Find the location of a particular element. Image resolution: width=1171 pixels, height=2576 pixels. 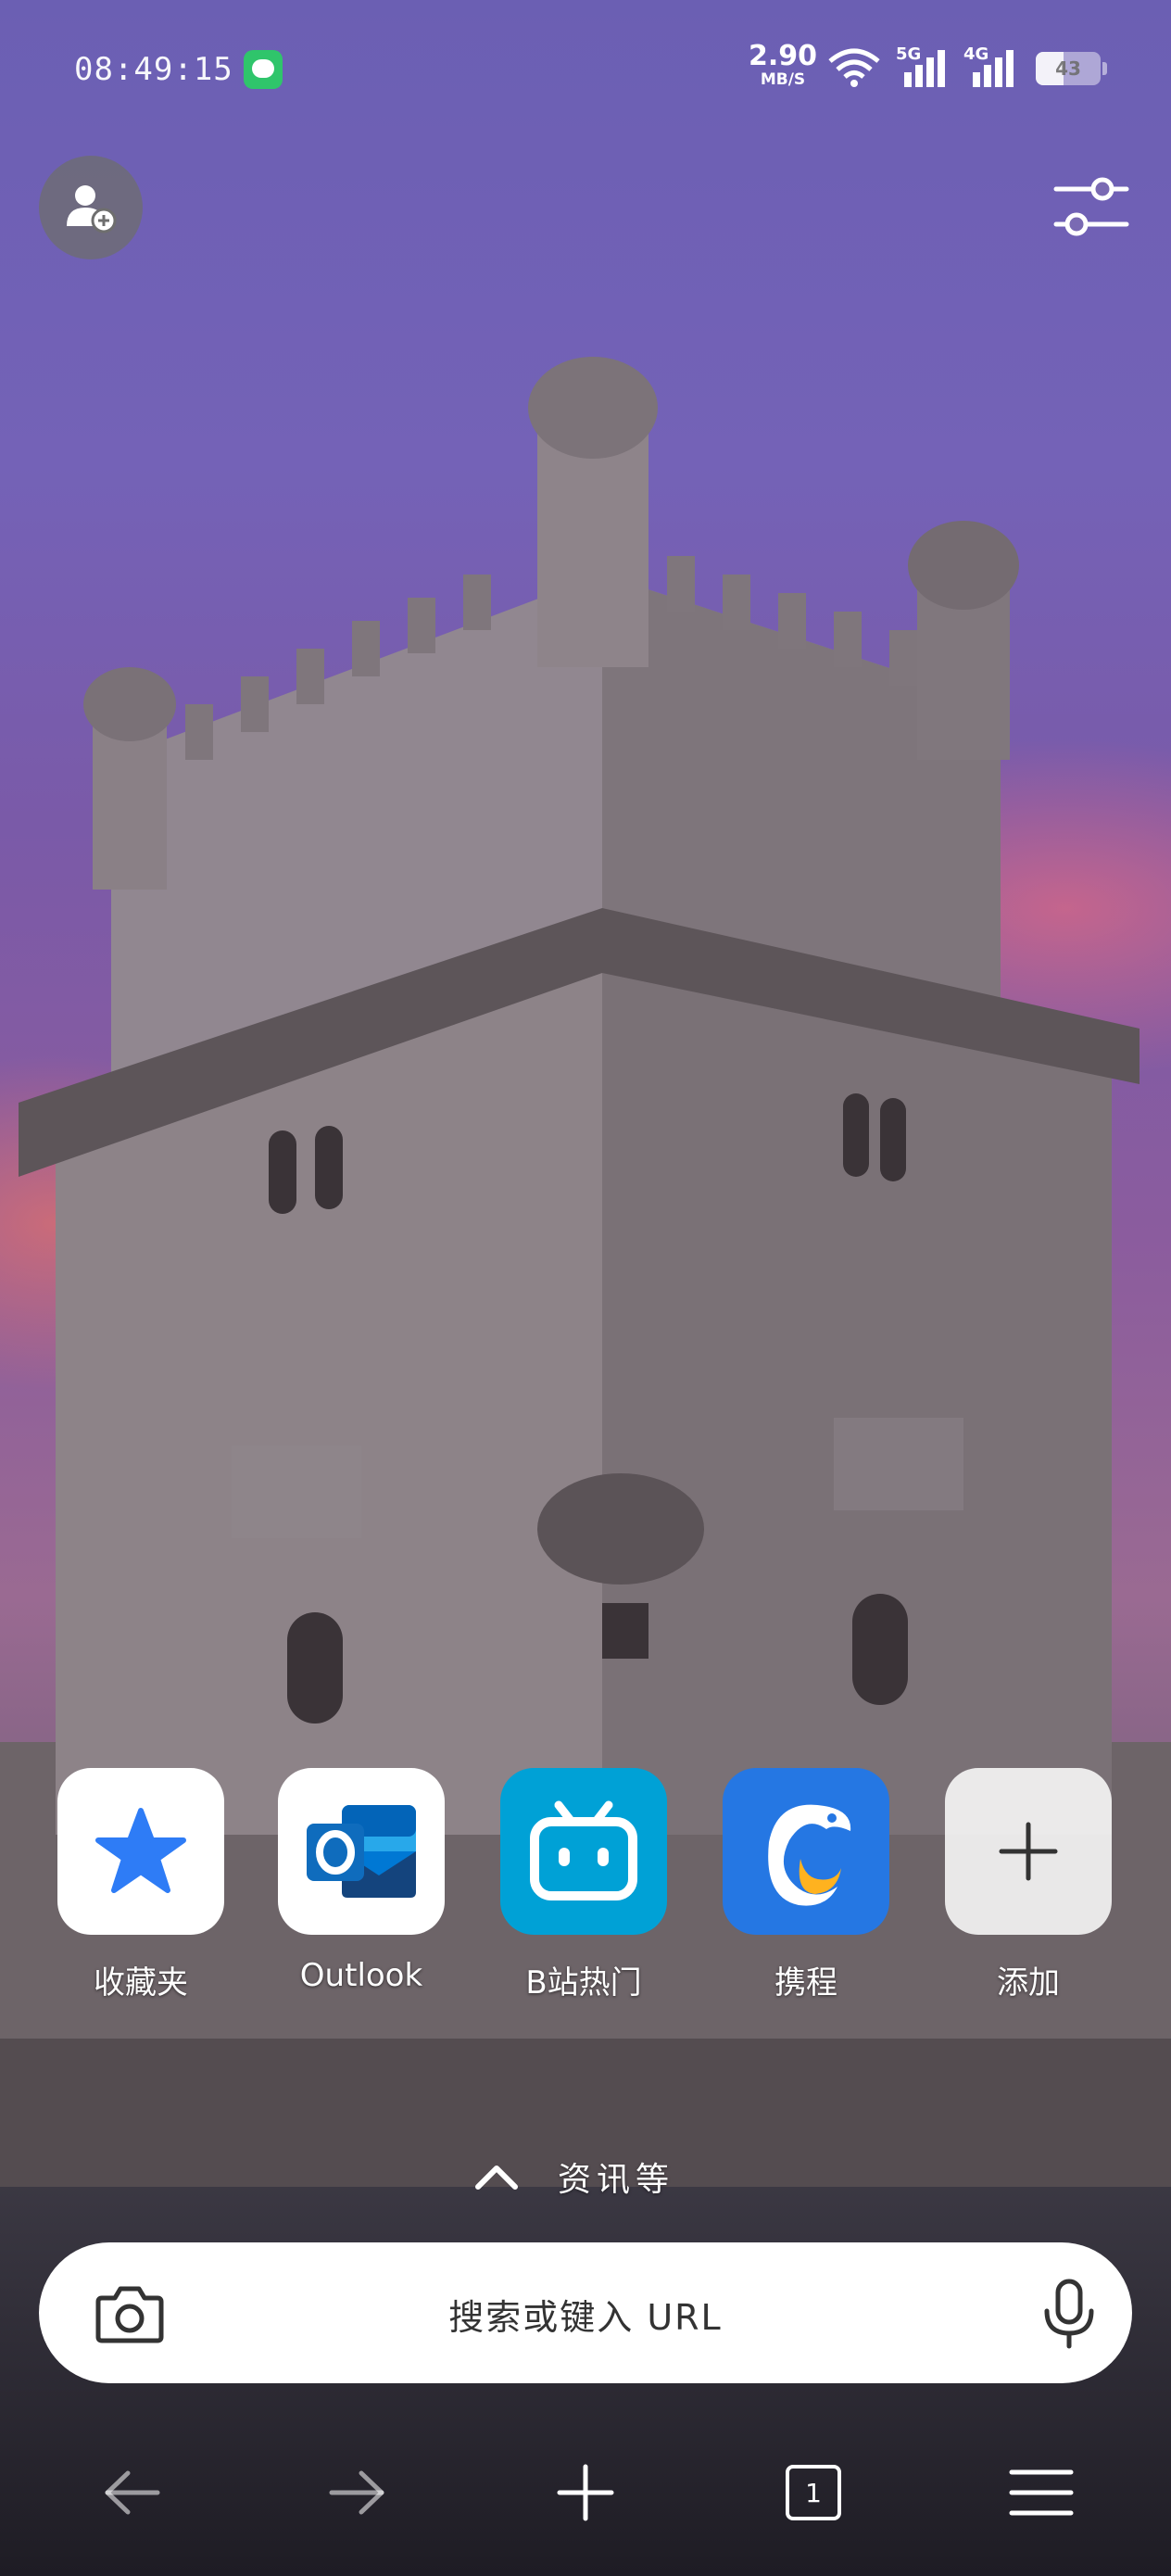

search-input: 搜索或键入 URL is located at coordinates (585, 2314).